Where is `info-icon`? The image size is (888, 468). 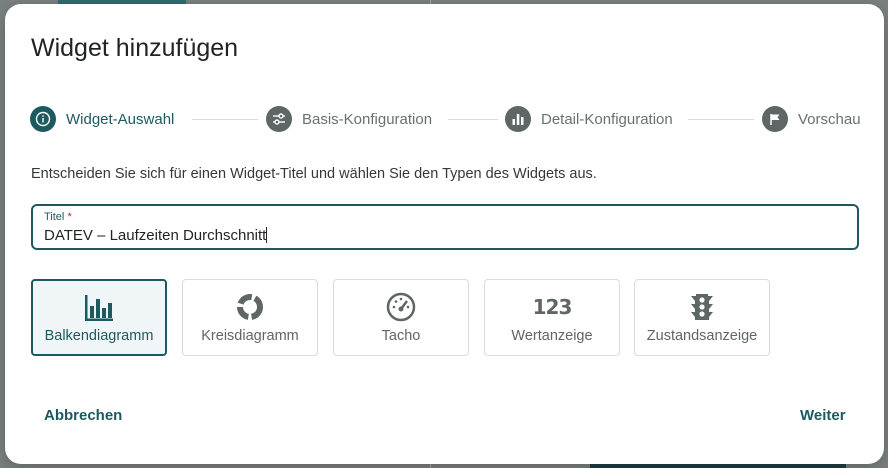 info-icon is located at coordinates (43, 119).